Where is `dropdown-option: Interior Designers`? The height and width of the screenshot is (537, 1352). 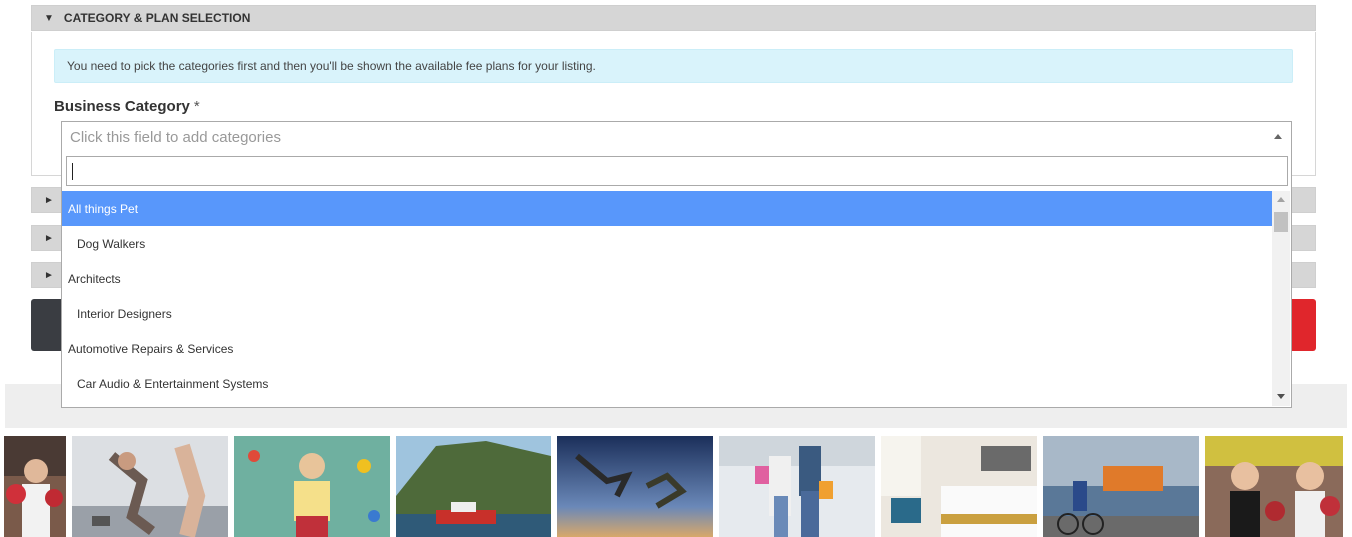 dropdown-option: Interior Designers is located at coordinates (667, 313).